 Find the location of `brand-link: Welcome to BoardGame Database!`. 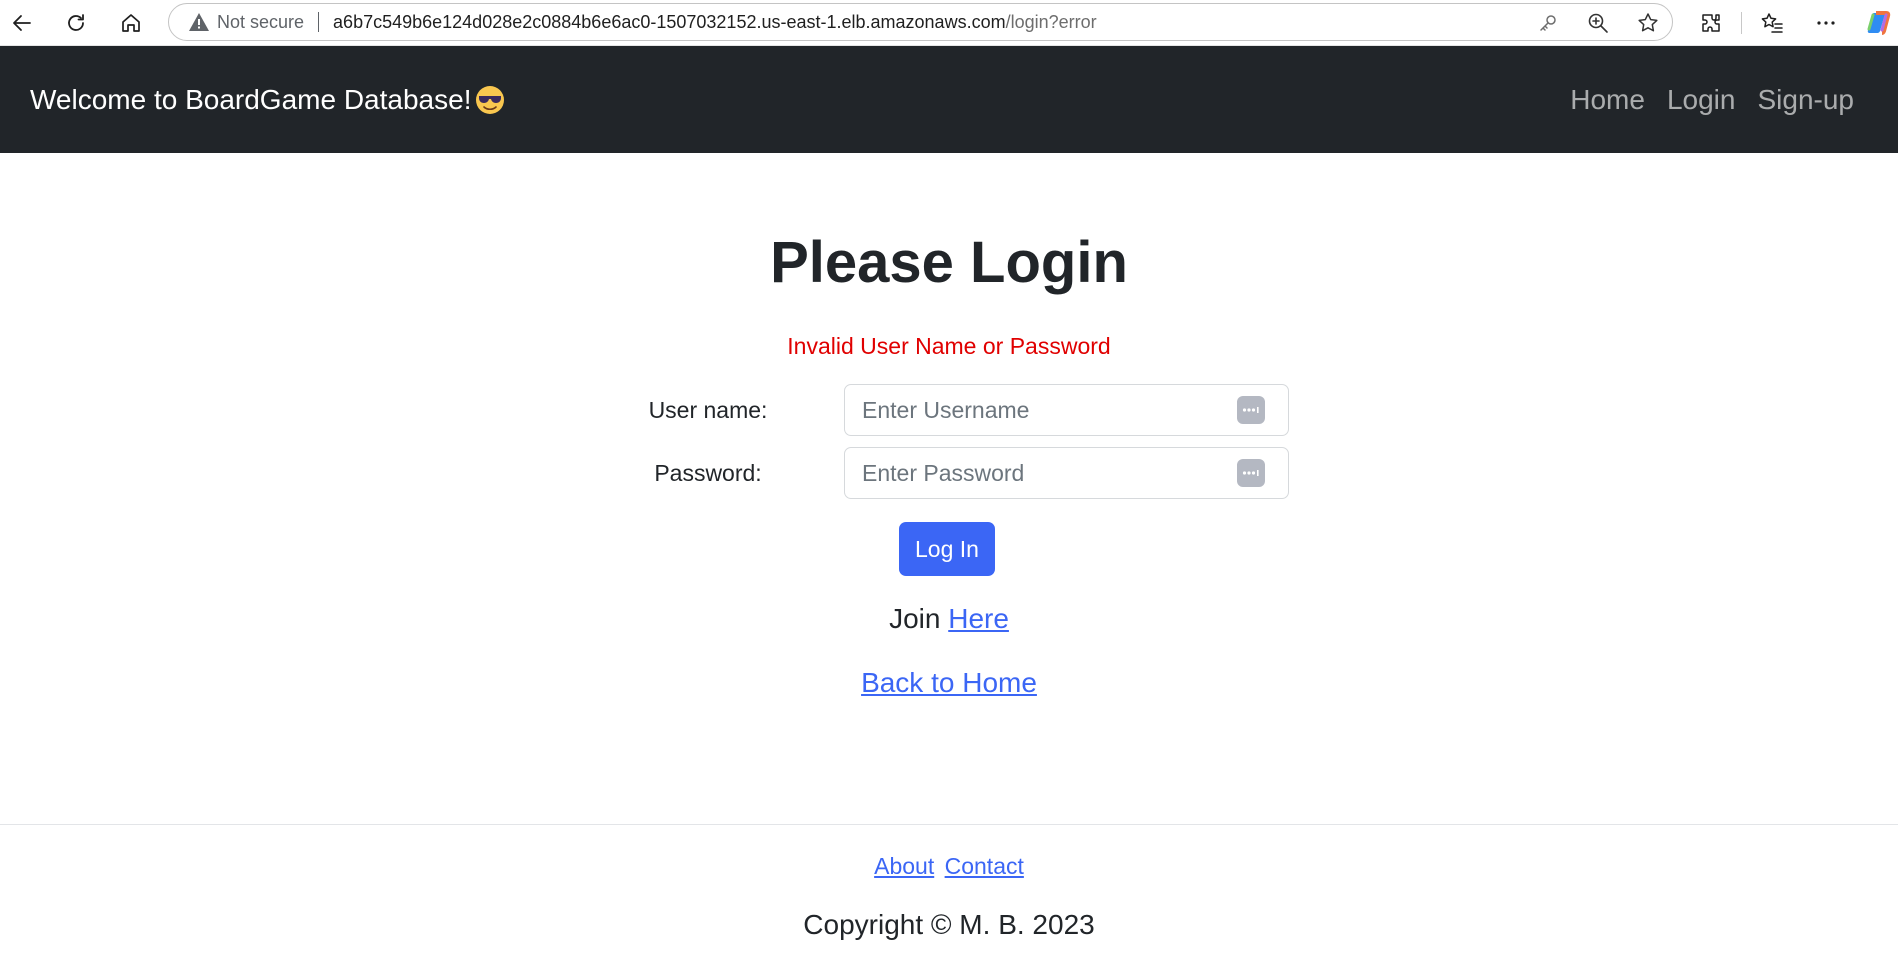

brand-link: Welcome to BoardGame Database! is located at coordinates (267, 99).